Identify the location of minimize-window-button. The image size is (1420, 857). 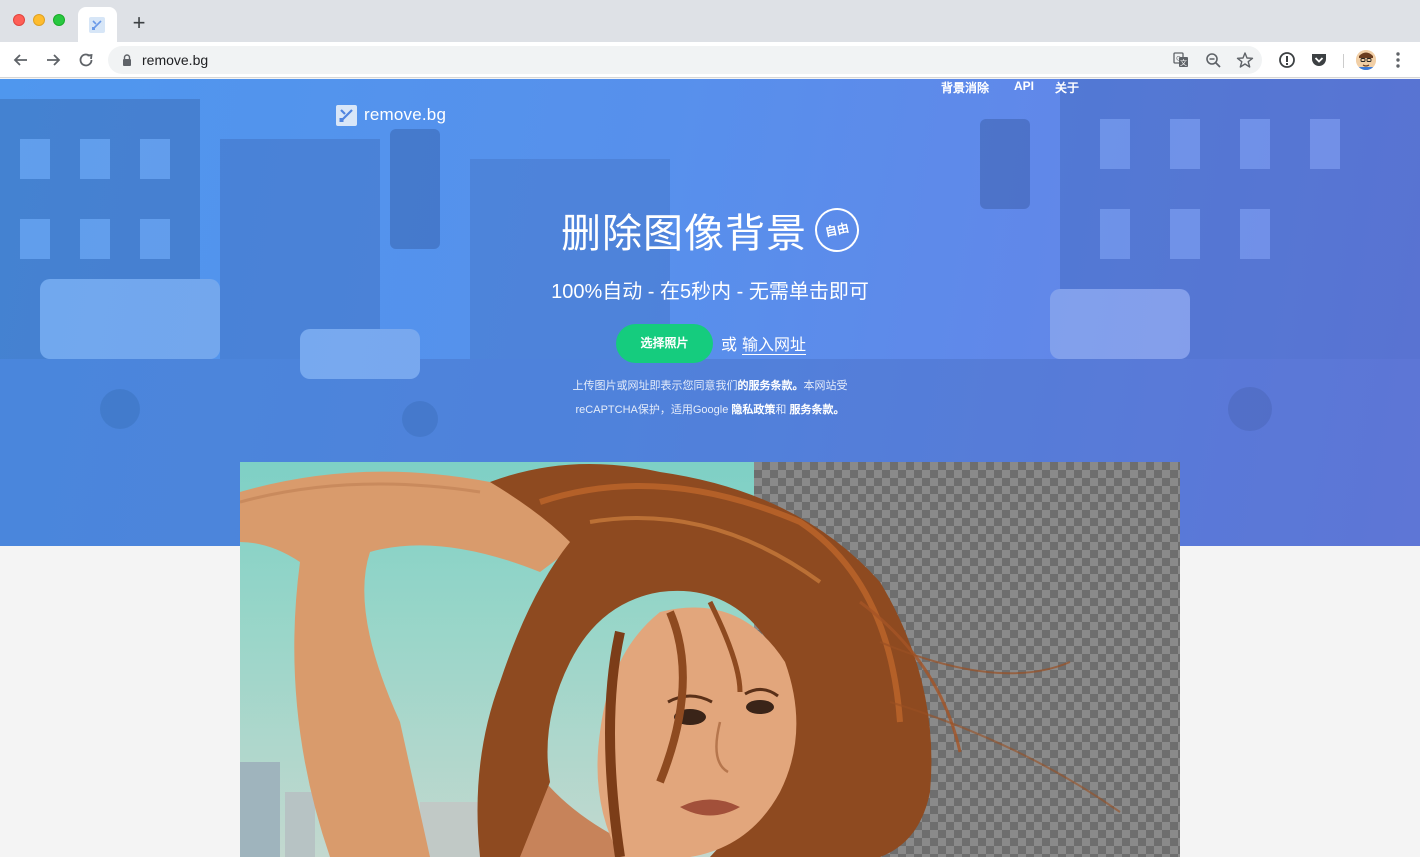
(39, 20).